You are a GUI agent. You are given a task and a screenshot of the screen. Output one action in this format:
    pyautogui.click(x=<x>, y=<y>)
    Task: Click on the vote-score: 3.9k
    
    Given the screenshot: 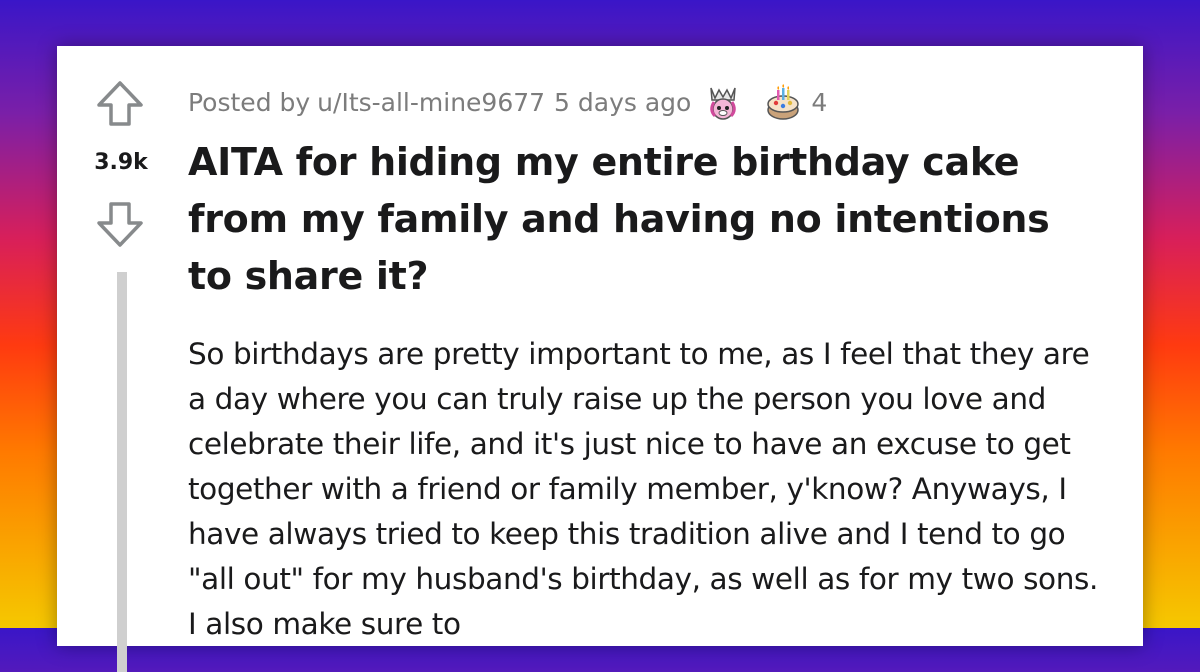 What is the action you would take?
    pyautogui.click(x=121, y=162)
    